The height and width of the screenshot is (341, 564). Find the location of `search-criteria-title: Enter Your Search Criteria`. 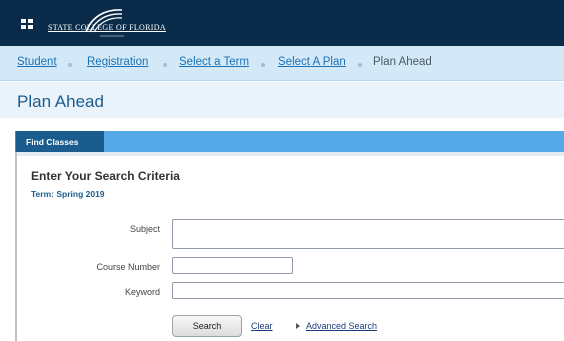

search-criteria-title: Enter Your Search Criteria is located at coordinates (105, 176).